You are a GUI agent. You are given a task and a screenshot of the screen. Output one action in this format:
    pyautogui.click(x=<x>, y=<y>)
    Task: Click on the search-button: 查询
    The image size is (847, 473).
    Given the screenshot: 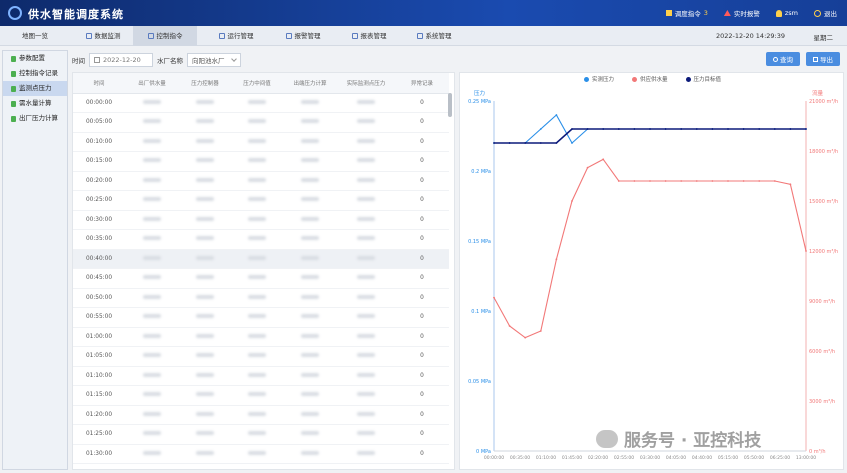 What is the action you would take?
    pyautogui.click(x=783, y=59)
    